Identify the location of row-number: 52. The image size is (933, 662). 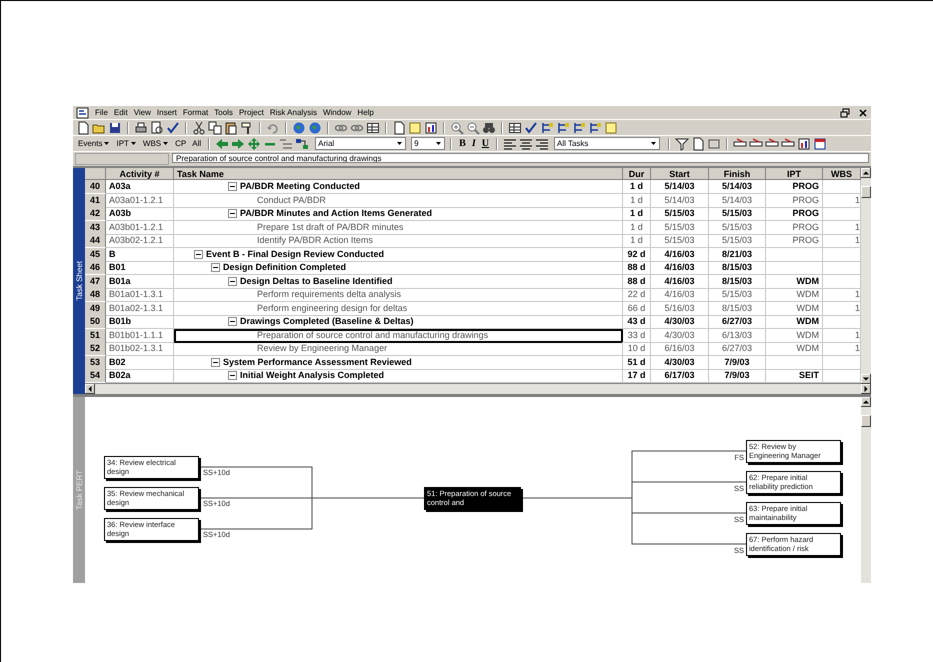
(95, 349).